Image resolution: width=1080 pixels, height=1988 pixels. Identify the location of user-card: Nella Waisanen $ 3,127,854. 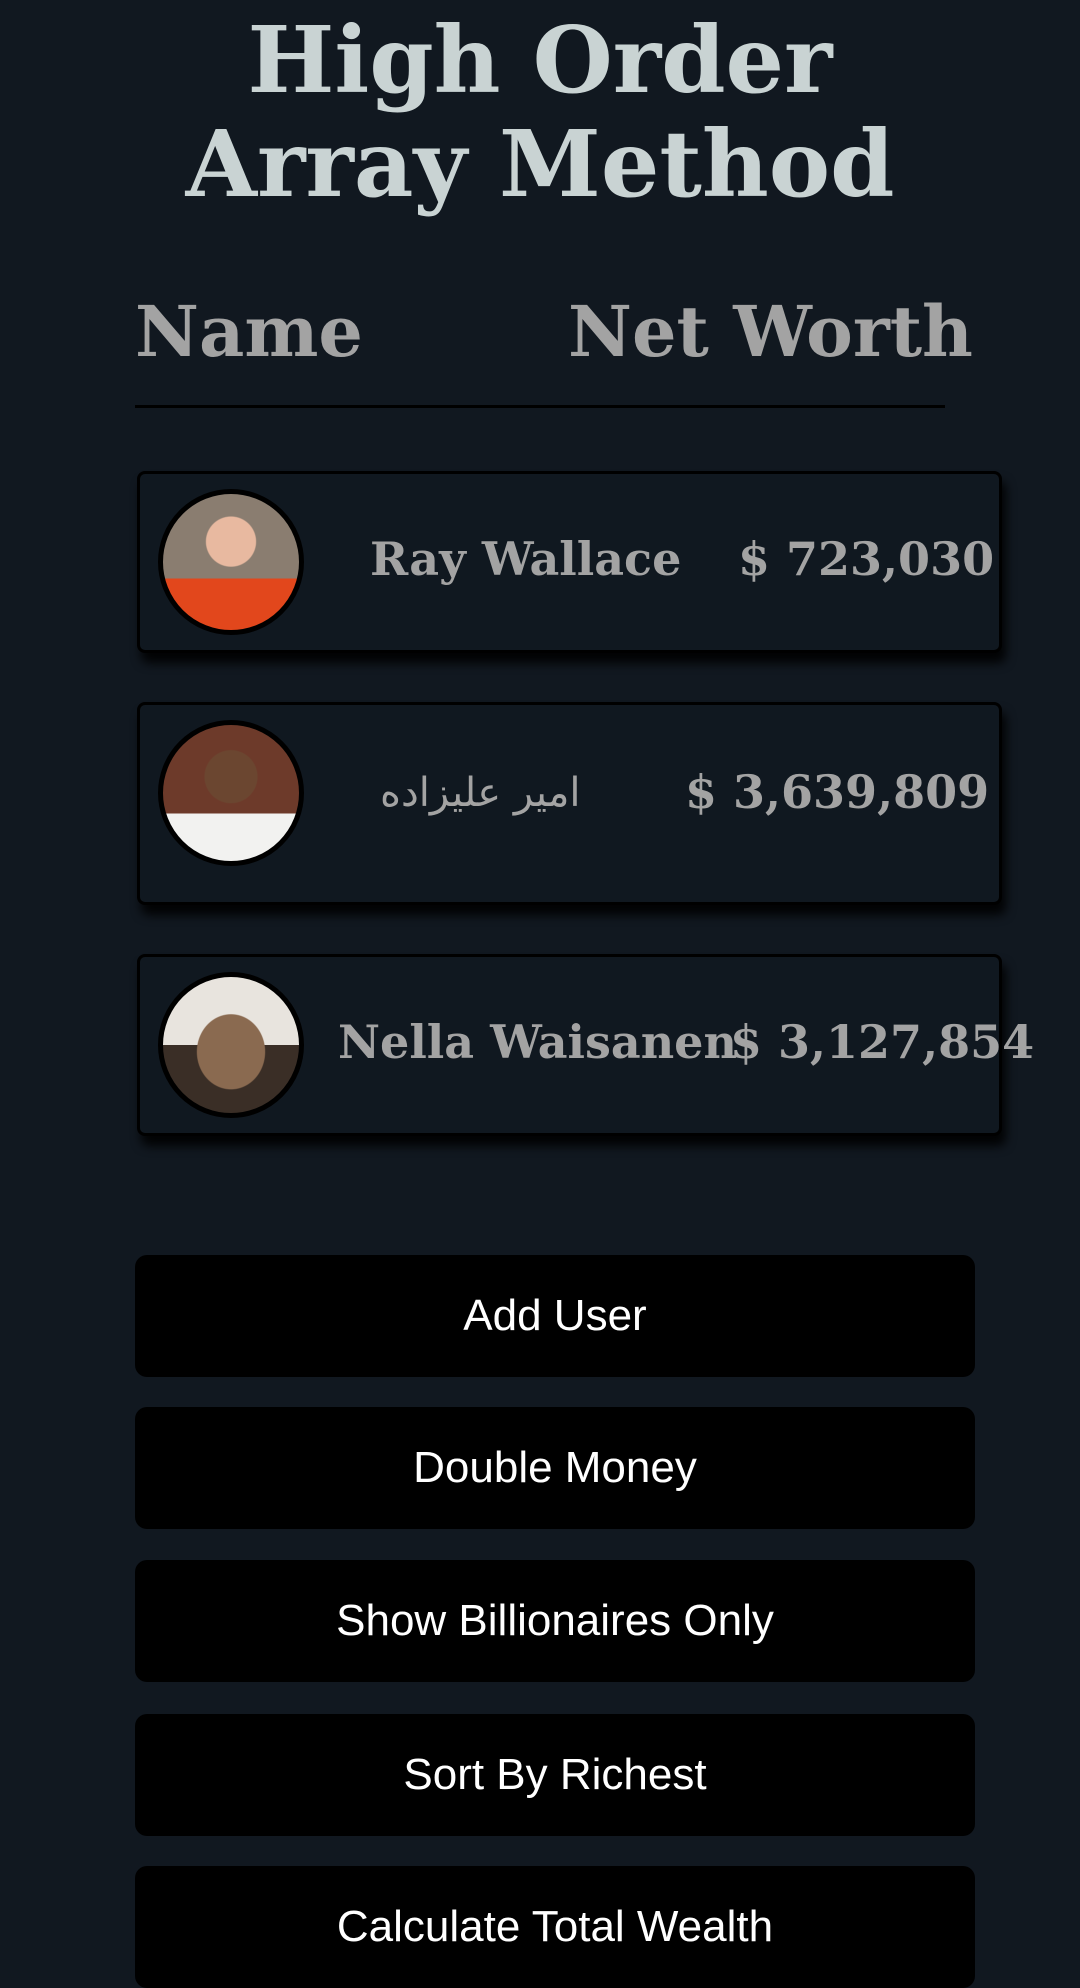
(585, 1045).